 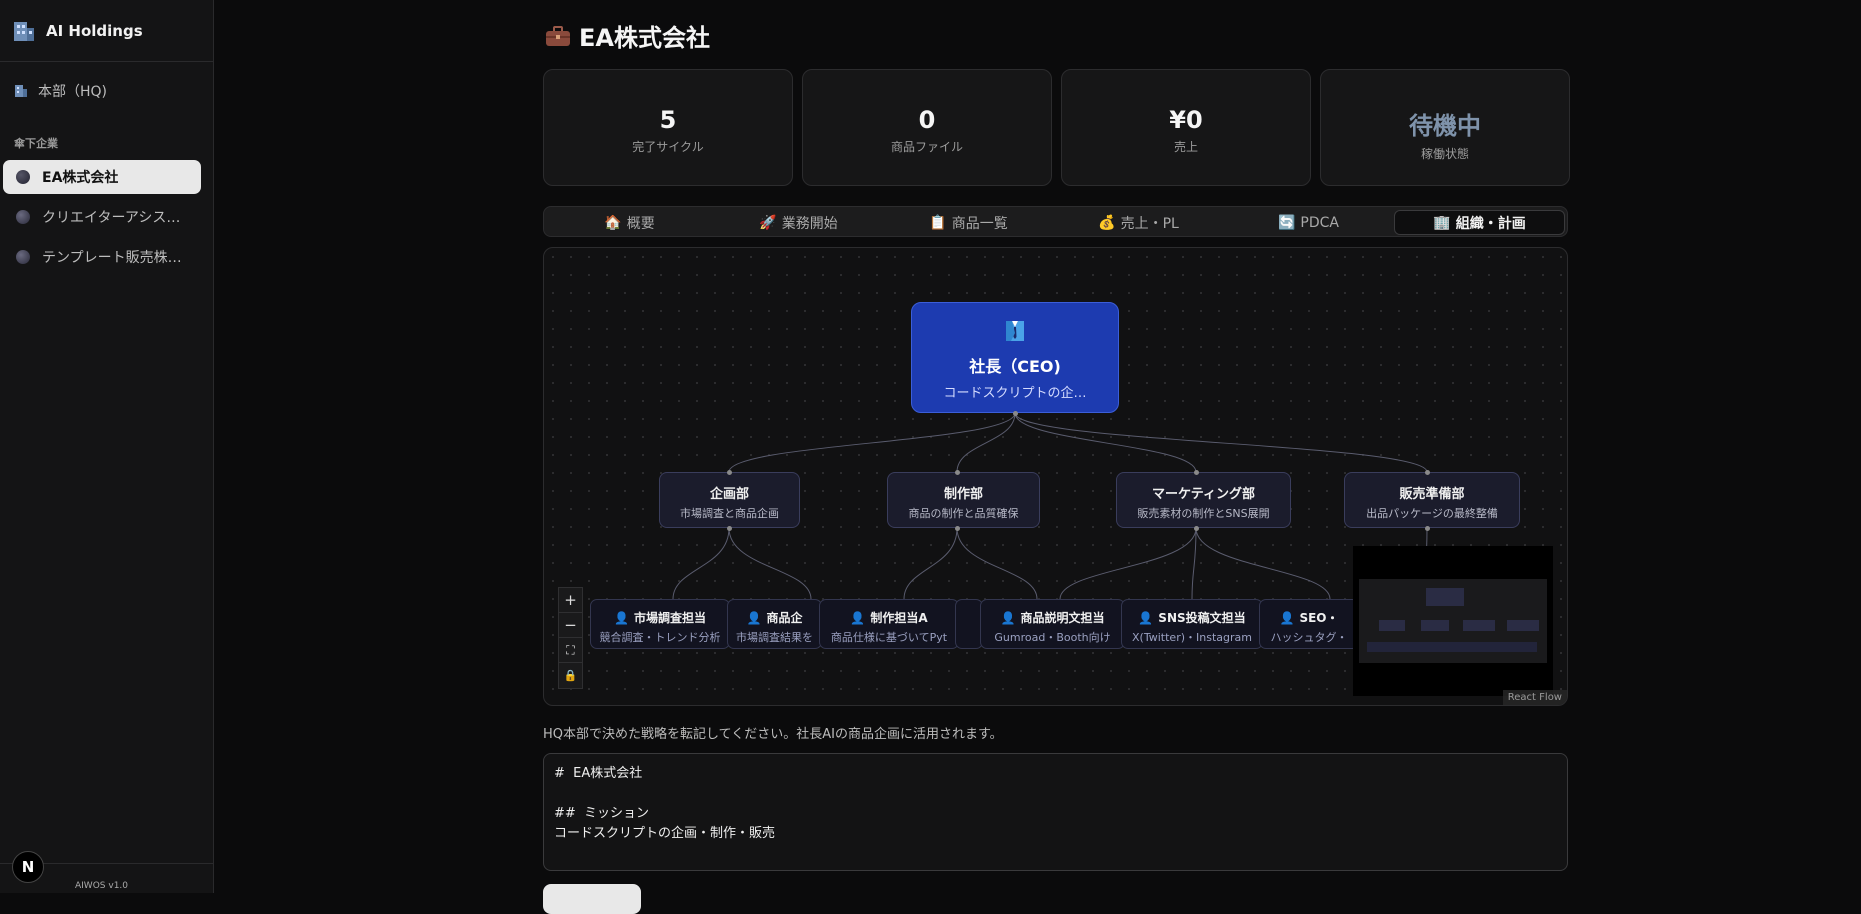 What do you see at coordinates (1107, 222) in the screenshot?
I see `money-bag-icon: 💰` at bounding box center [1107, 222].